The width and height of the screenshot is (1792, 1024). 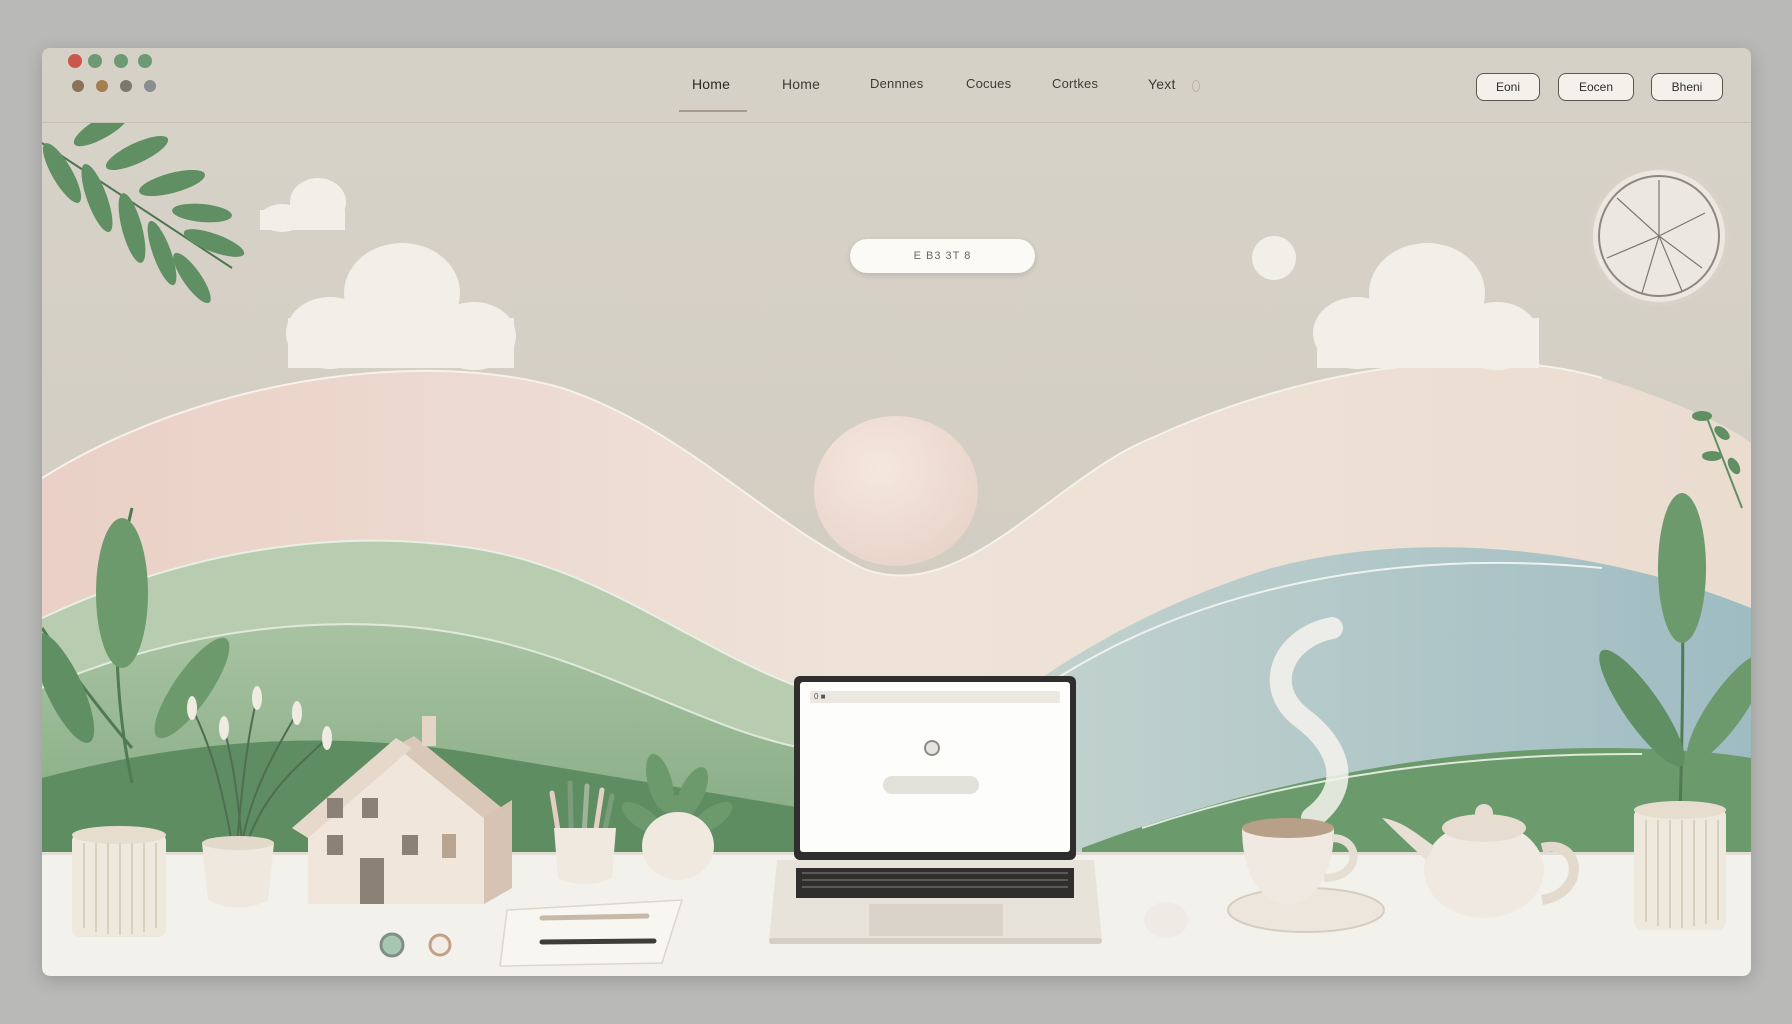 What do you see at coordinates (801, 84) in the screenshot?
I see `nav-home: Home` at bounding box center [801, 84].